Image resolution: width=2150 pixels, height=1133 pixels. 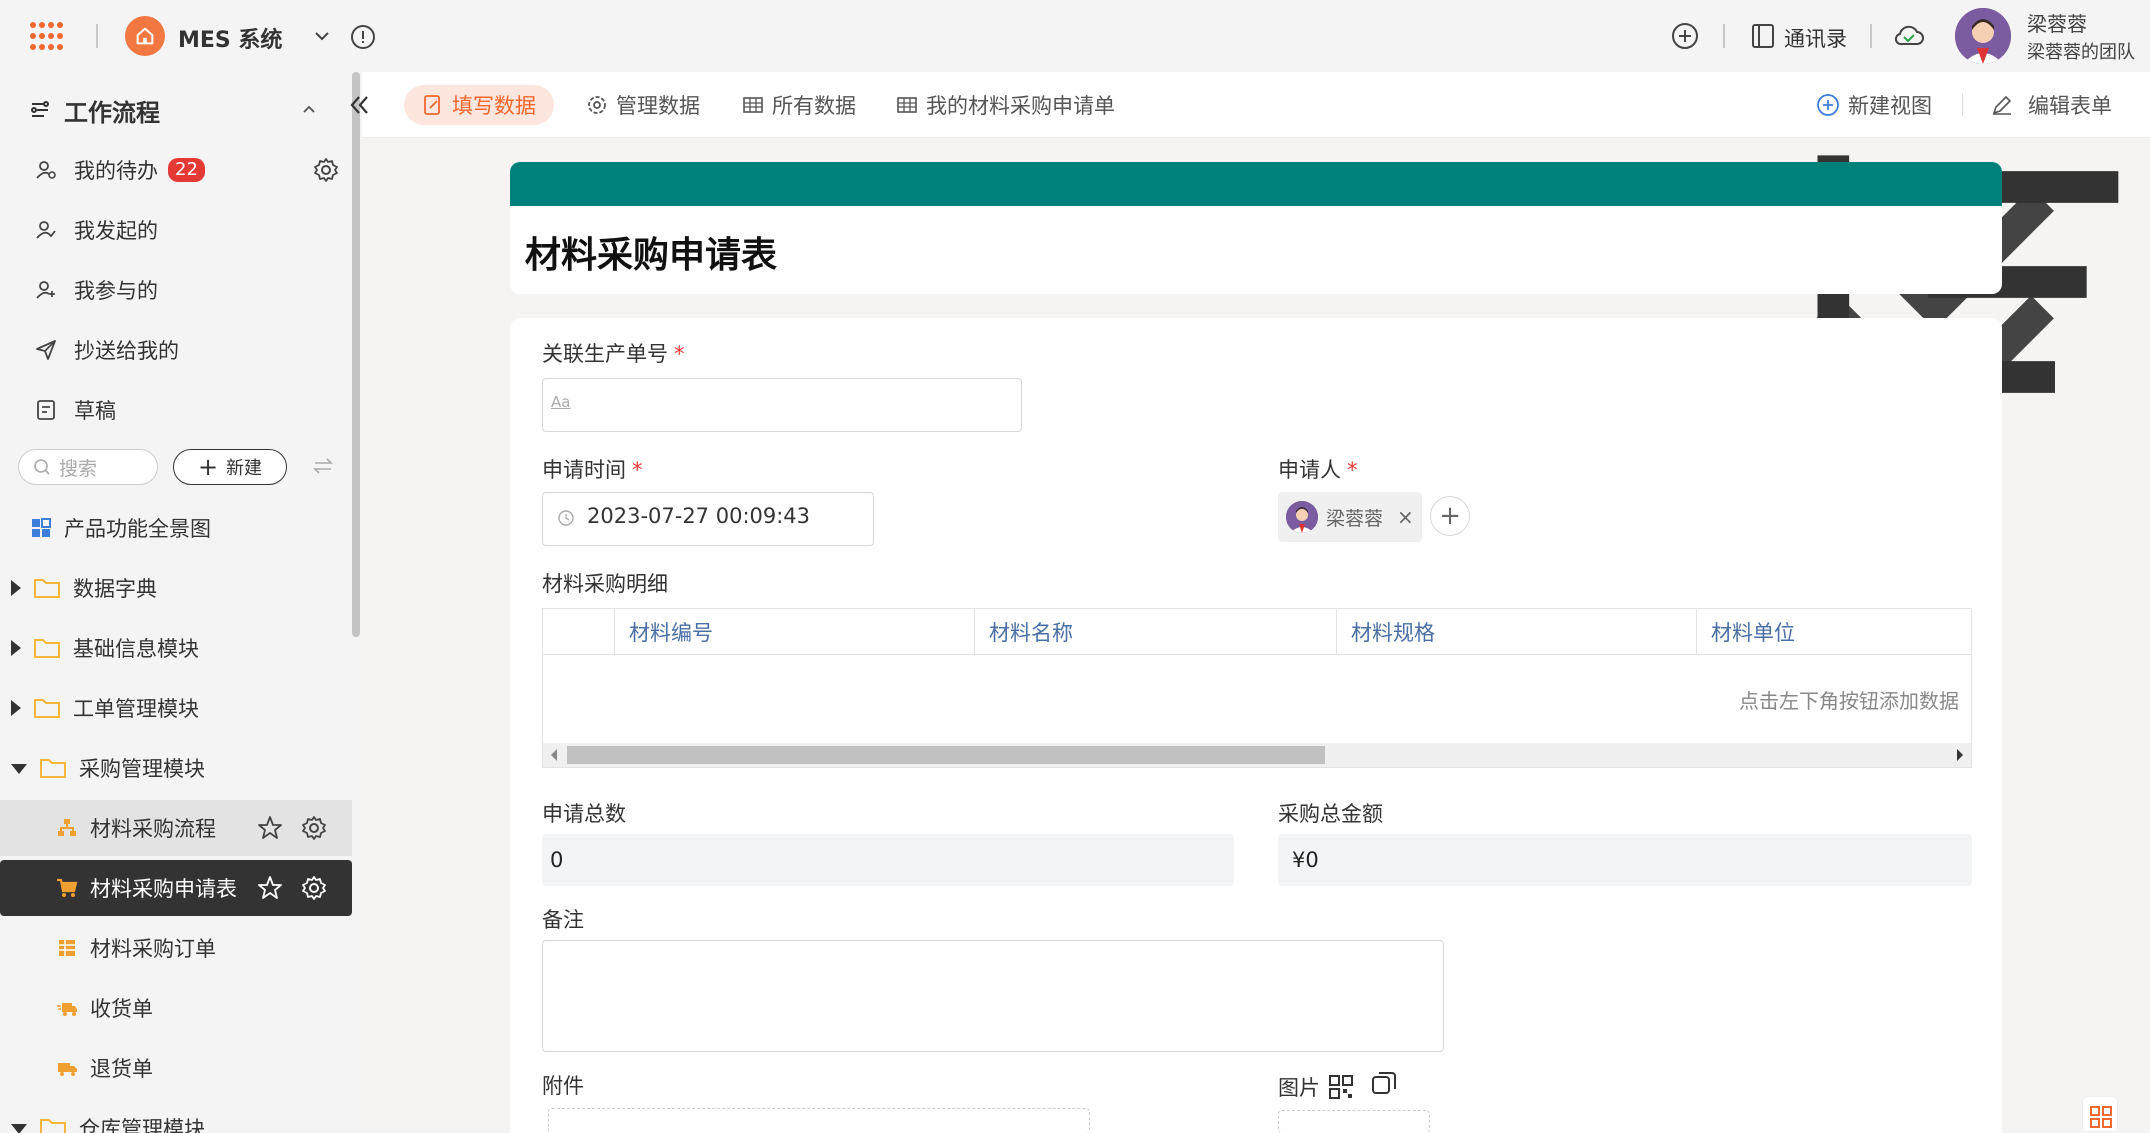 I want to click on qrcode-icon, so click(x=1341, y=1087).